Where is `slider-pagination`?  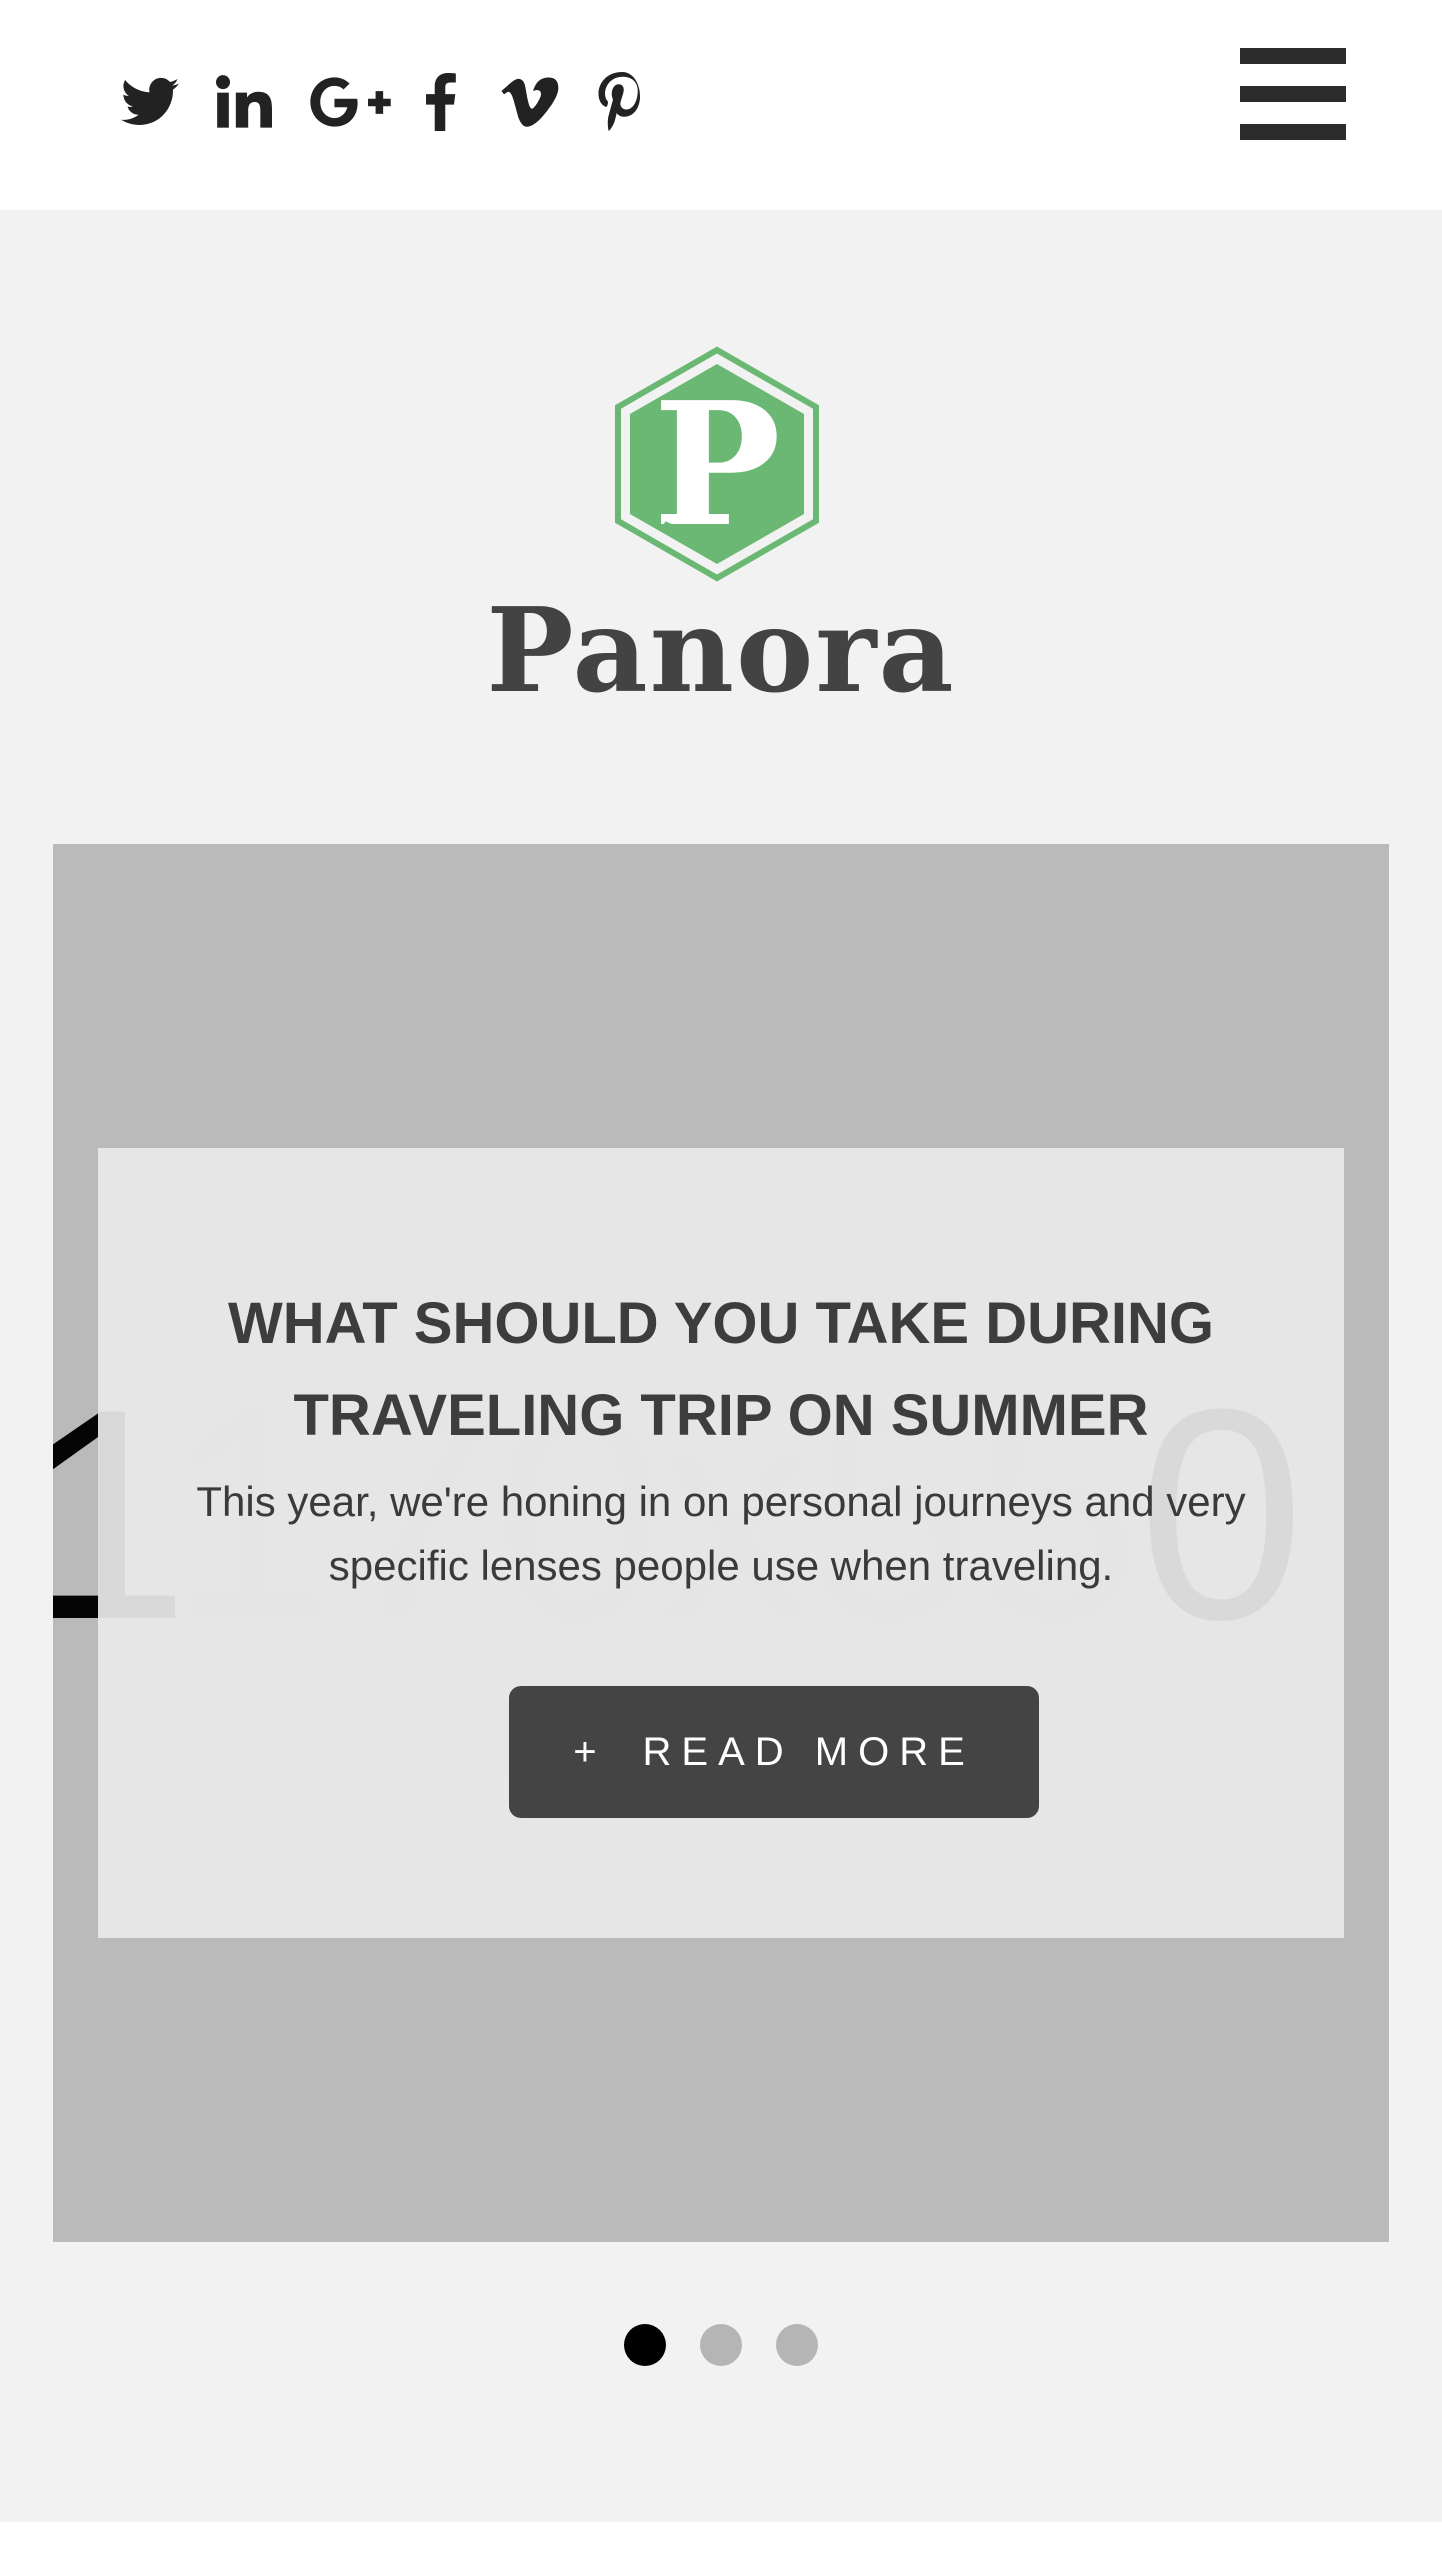 slider-pagination is located at coordinates (721, 2346).